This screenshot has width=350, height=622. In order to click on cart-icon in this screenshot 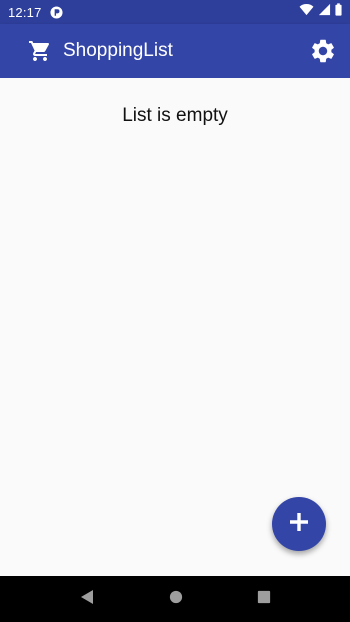, I will do `click(40, 51)`.